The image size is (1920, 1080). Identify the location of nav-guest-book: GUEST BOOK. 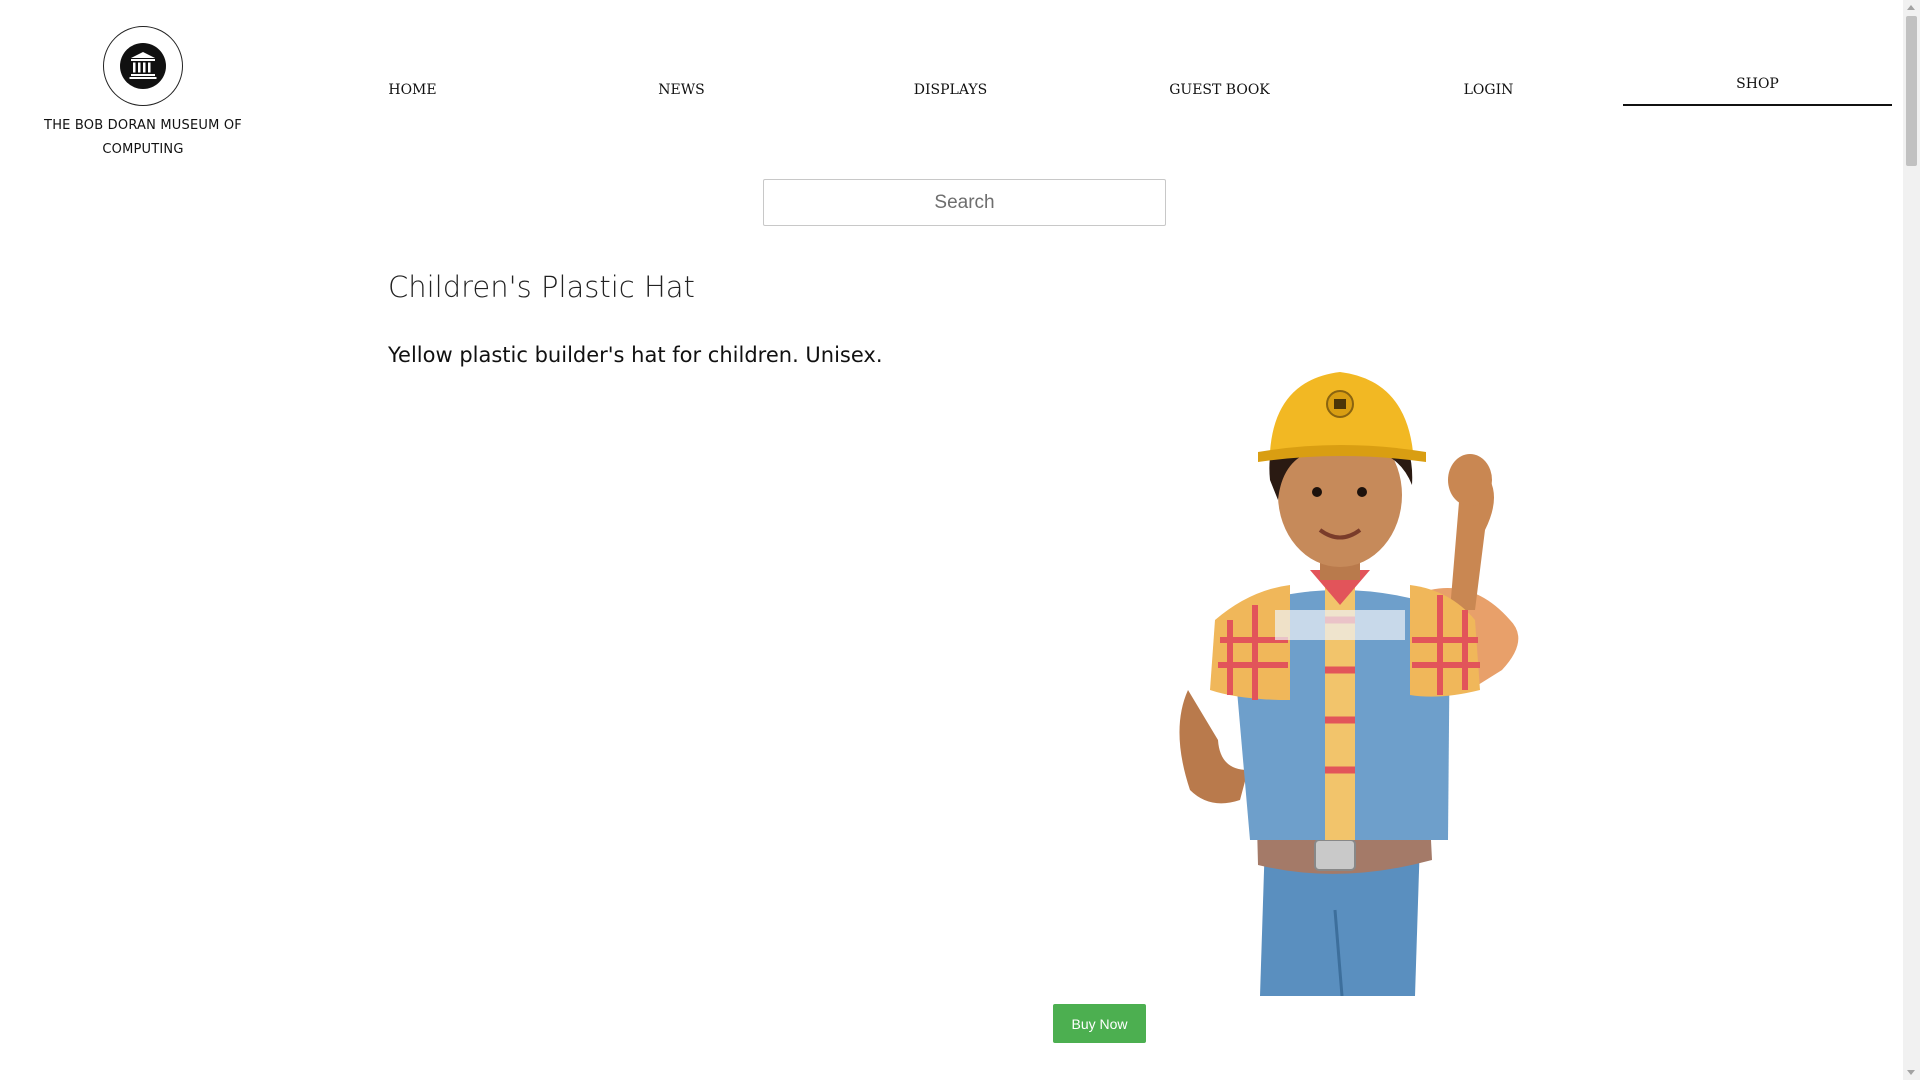
(1219, 90).